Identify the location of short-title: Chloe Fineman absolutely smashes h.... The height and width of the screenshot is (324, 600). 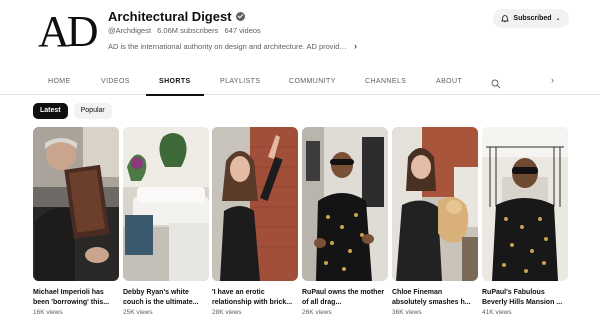
(435, 298).